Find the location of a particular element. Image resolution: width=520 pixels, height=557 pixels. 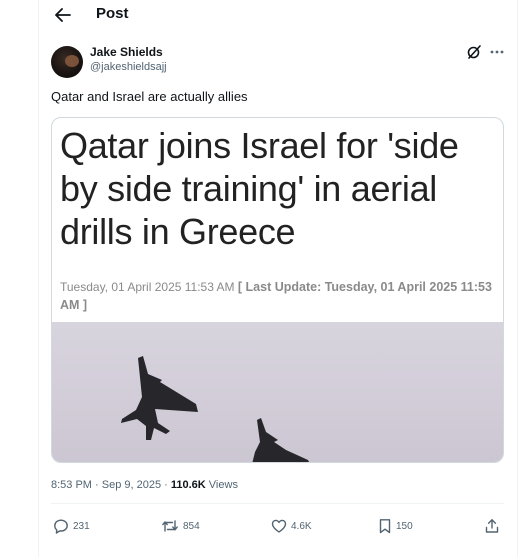

more-icon is located at coordinates (497, 52).